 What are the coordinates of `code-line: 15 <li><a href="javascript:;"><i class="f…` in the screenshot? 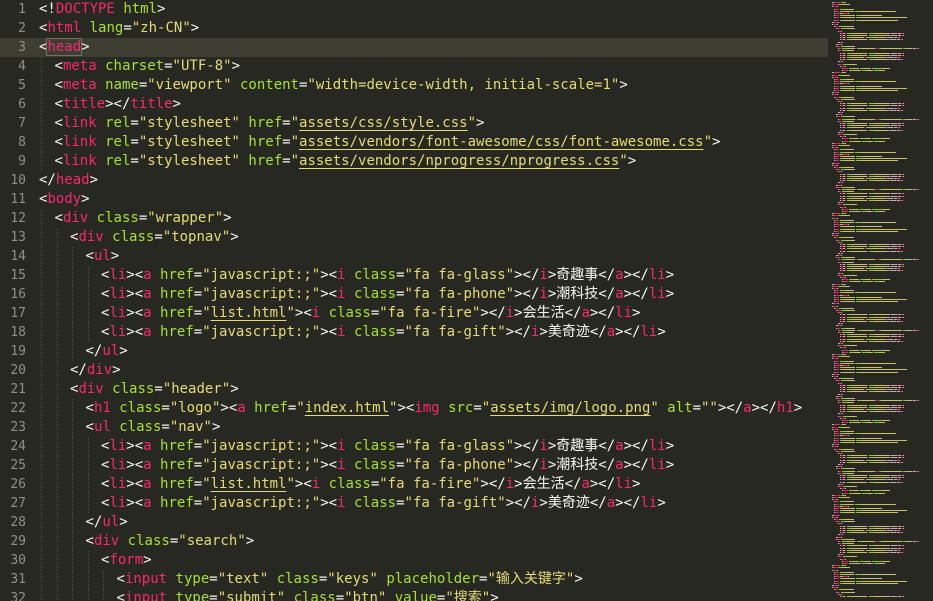 It's located at (414, 275).